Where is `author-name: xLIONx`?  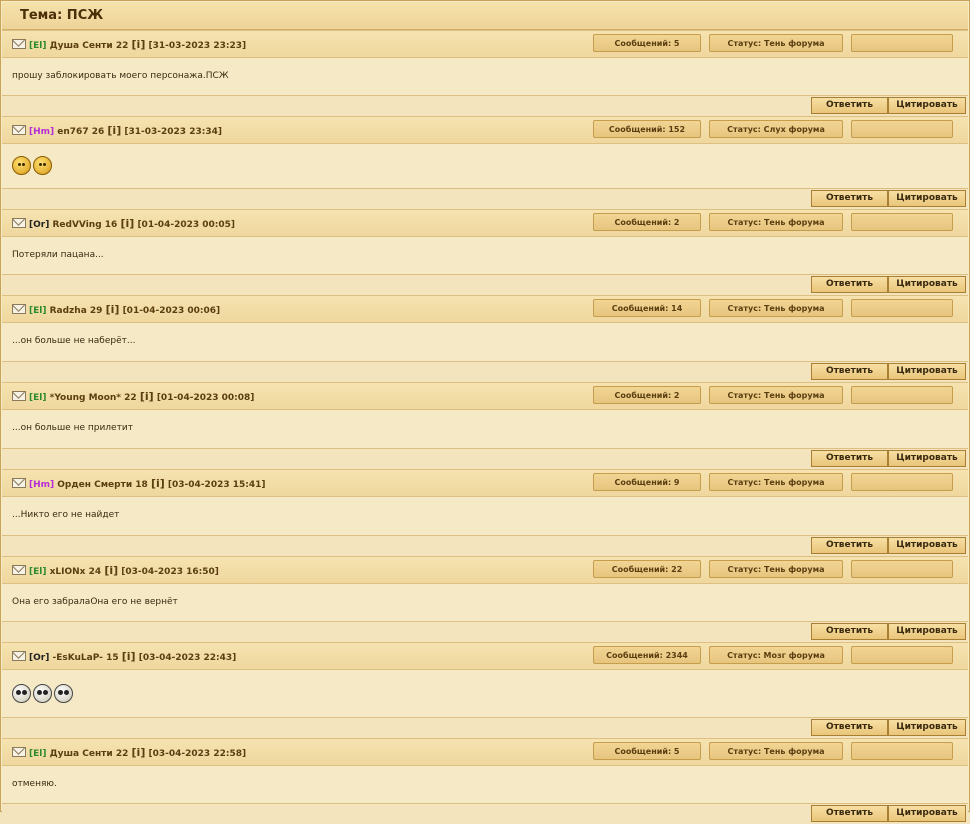
author-name: xLIONx is located at coordinates (68, 572).